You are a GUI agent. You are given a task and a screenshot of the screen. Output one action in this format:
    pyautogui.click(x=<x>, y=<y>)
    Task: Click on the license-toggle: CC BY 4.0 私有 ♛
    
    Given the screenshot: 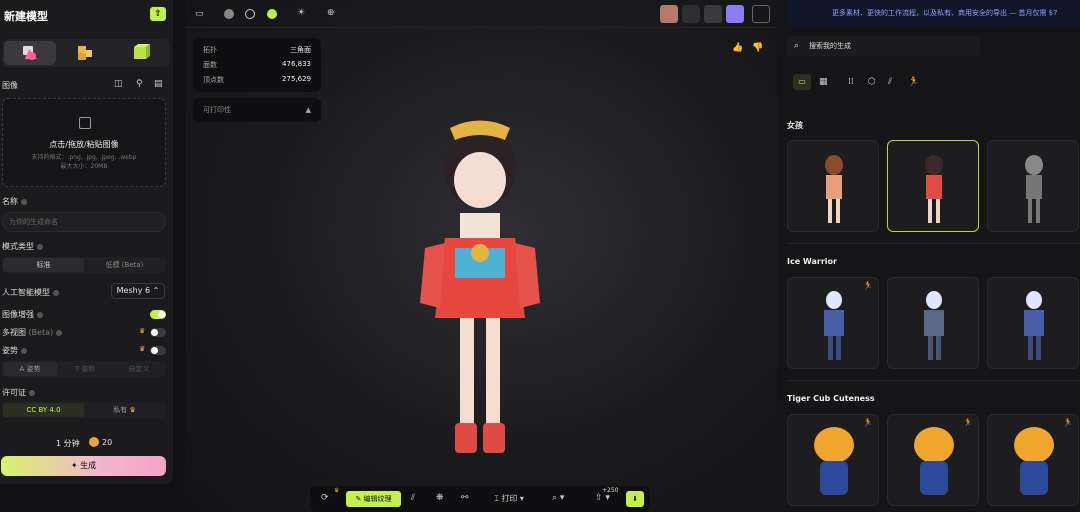 What is the action you would take?
    pyautogui.click(x=84, y=410)
    